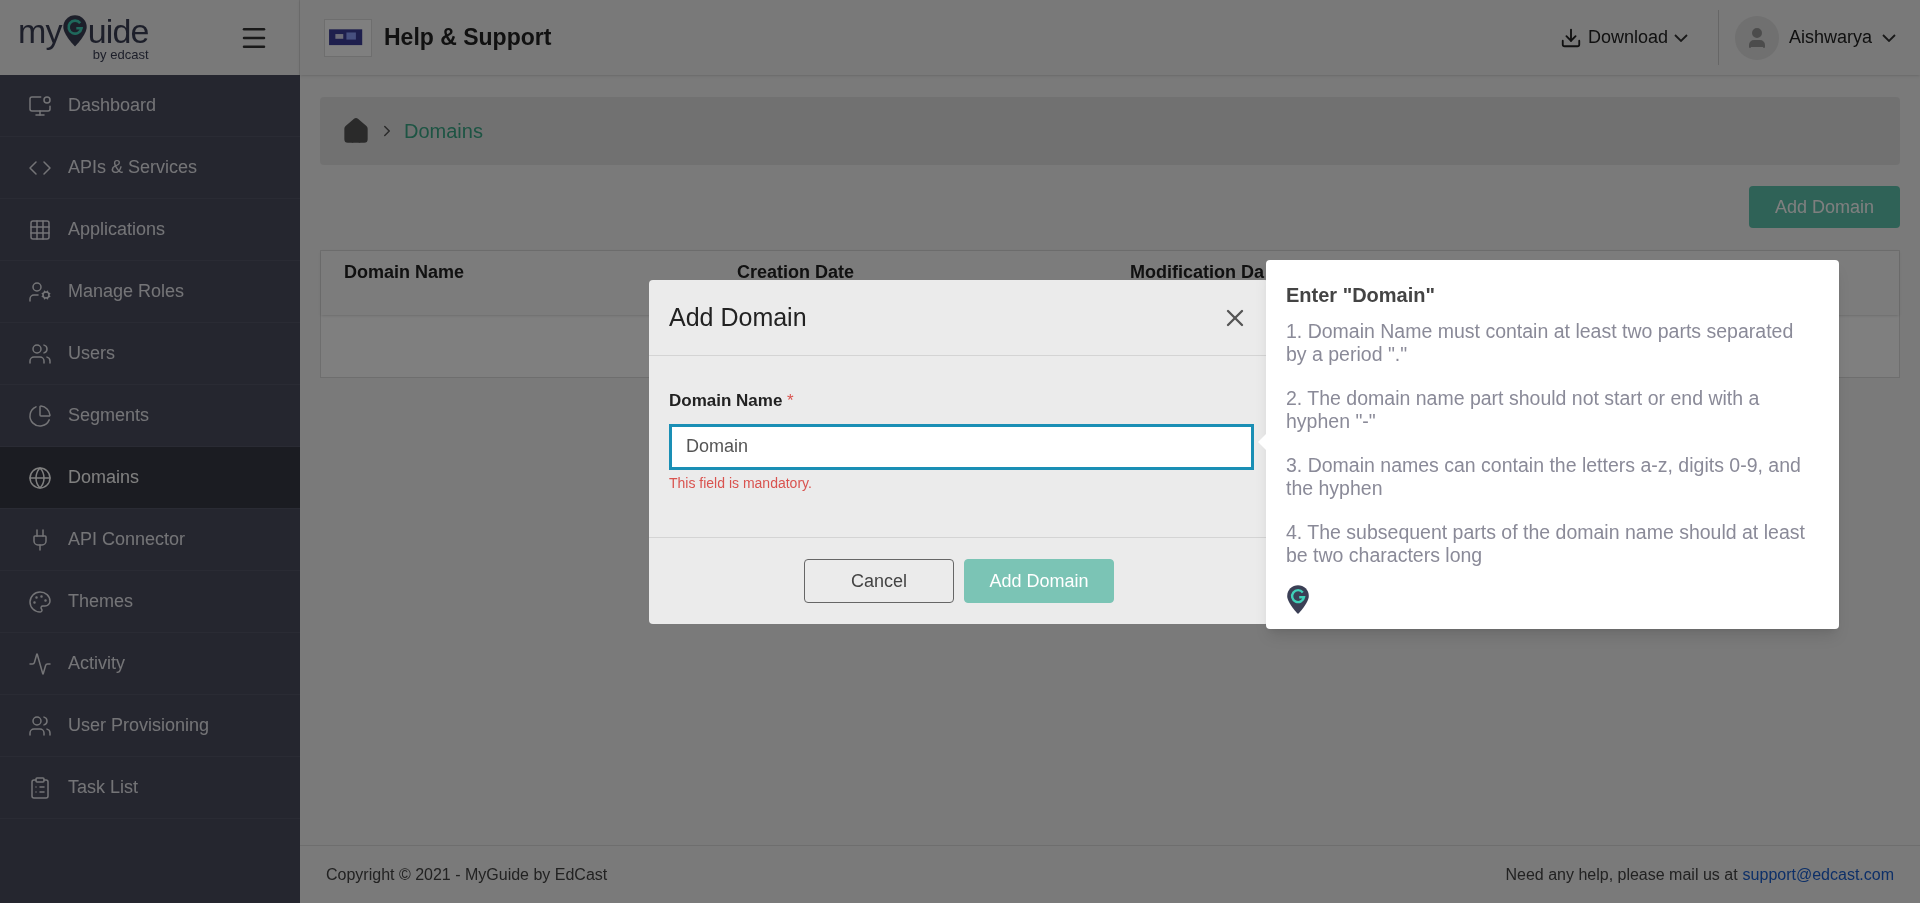 The image size is (1920, 903). Describe the element at coordinates (1621, 874) in the screenshot. I see `help-text: Need any help, please mail us at` at that location.